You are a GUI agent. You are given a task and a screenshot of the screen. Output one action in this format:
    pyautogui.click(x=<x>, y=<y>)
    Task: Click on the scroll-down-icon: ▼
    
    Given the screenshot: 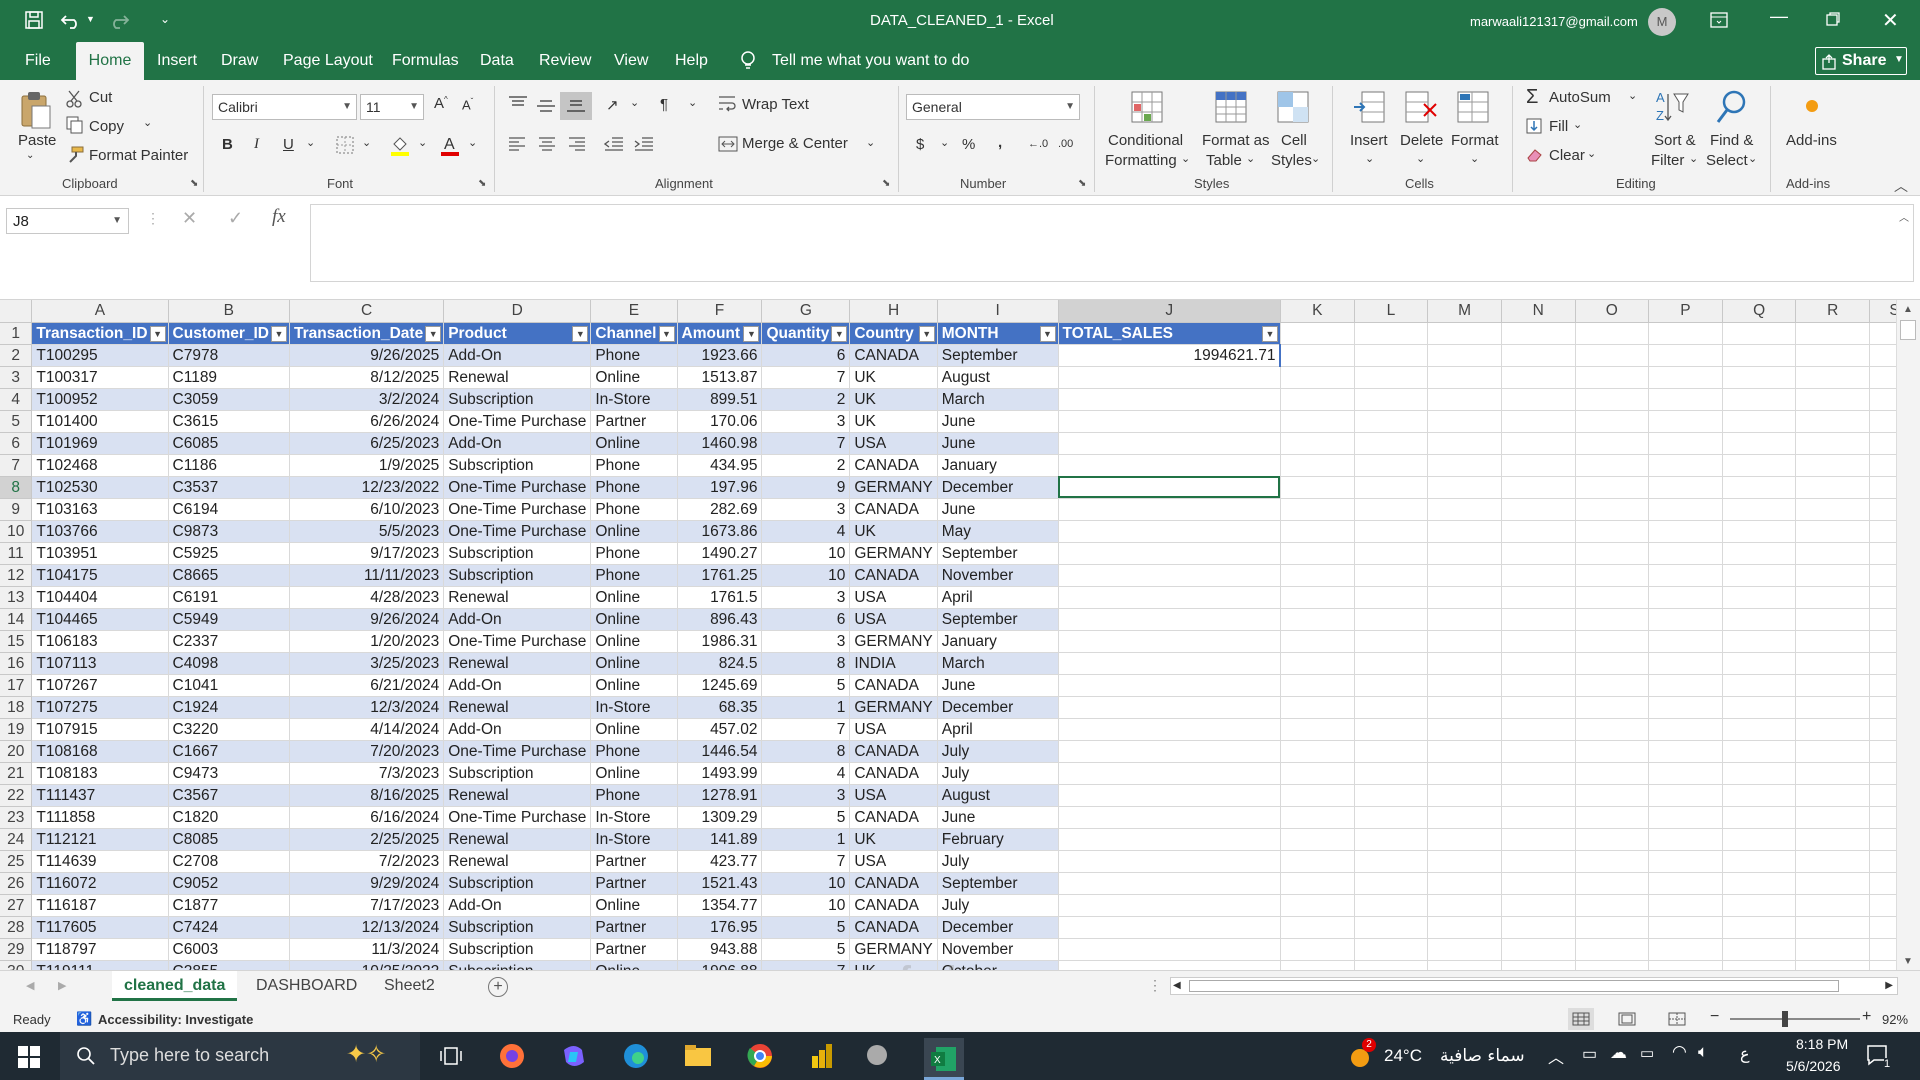 What is the action you would take?
    pyautogui.click(x=1908, y=961)
    